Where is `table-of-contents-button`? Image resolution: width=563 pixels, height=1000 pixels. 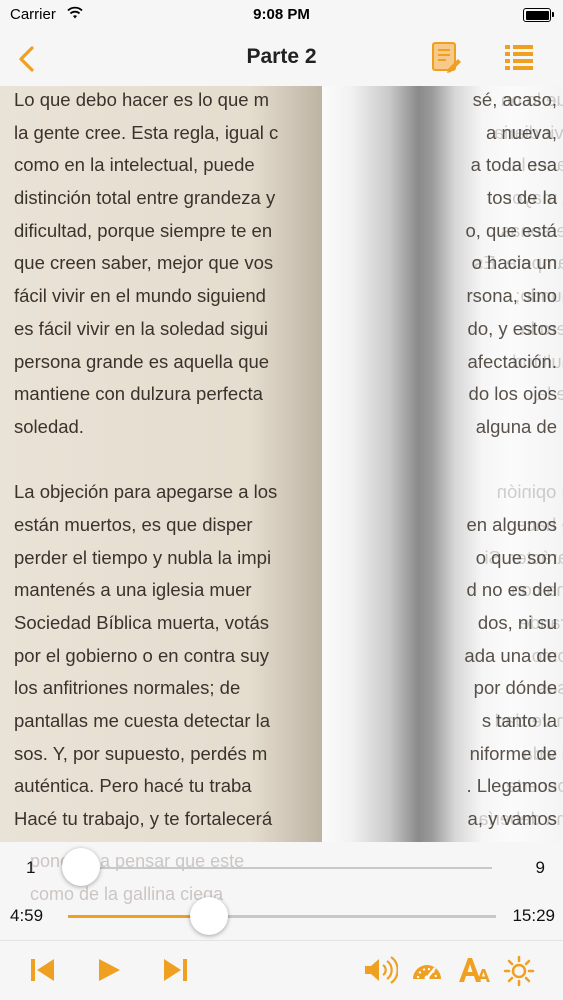 table-of-contents-button is located at coordinates (519, 57).